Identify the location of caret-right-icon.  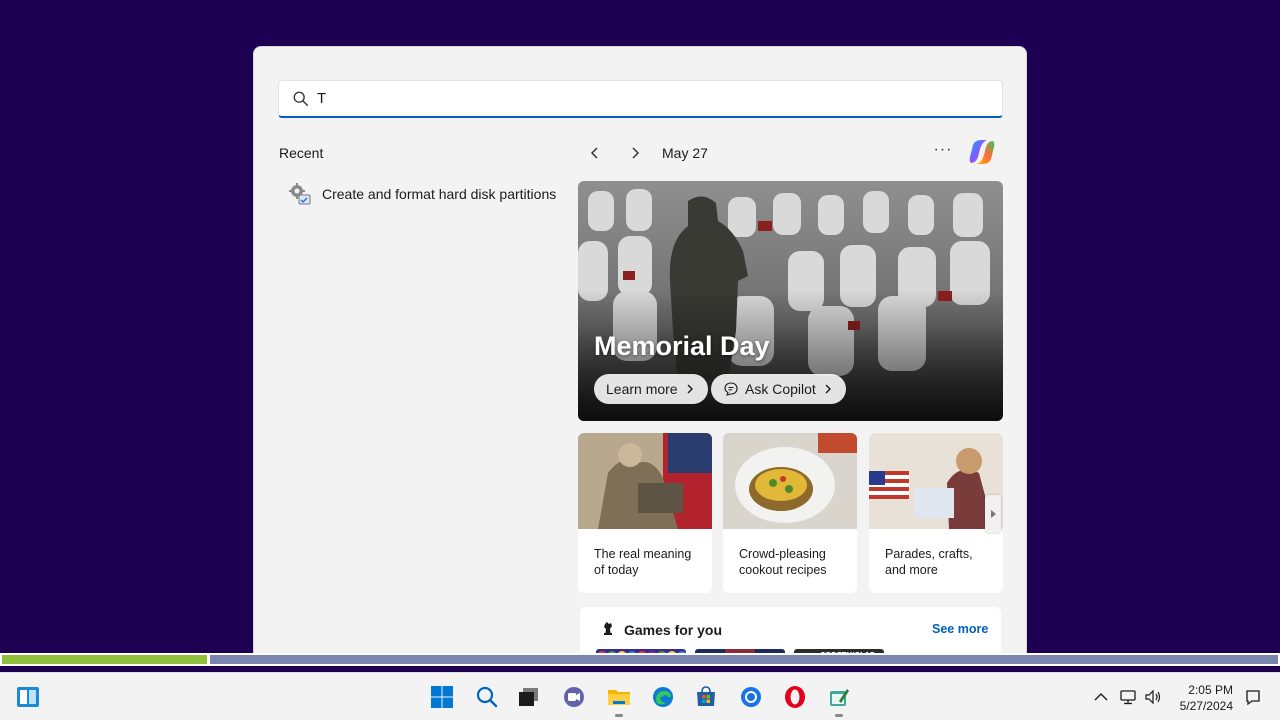
(993, 514).